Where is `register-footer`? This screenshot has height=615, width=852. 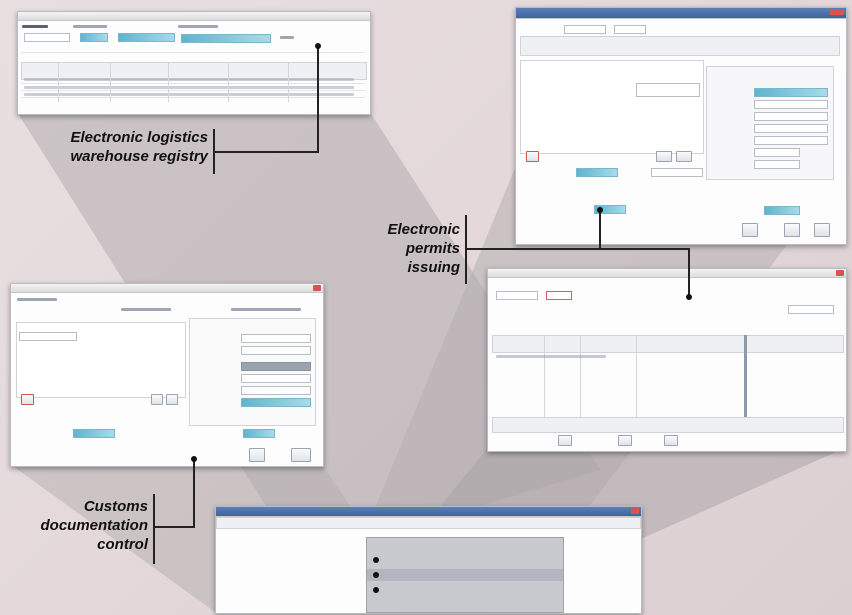
register-footer is located at coordinates (668, 425).